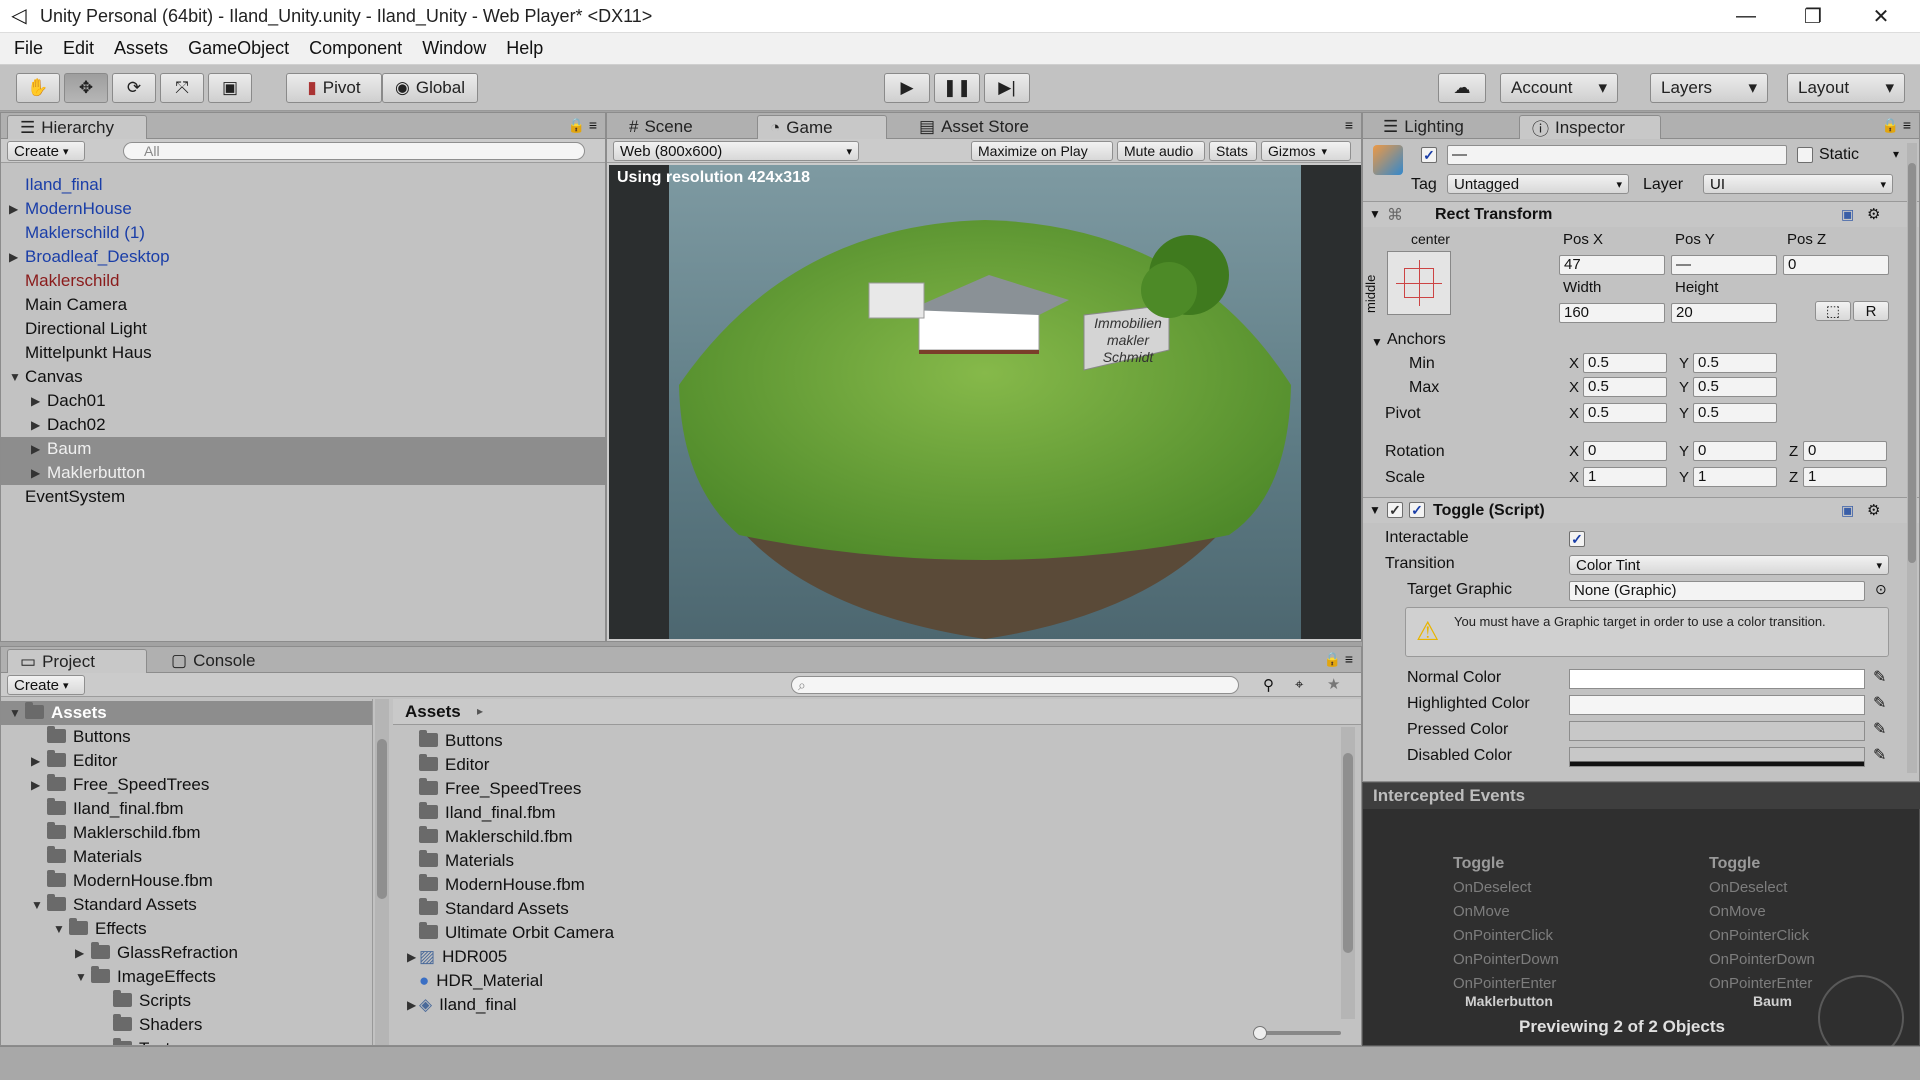 This screenshot has height=1080, width=1920. What do you see at coordinates (1912, 363) in the screenshot?
I see `inspector-scroll-thumb` at bounding box center [1912, 363].